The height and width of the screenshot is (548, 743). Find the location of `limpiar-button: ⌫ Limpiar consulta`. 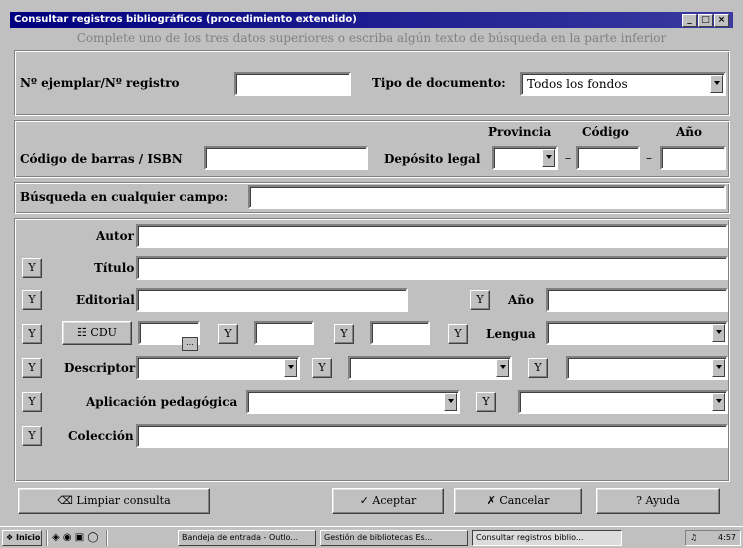

limpiar-button: ⌫ Limpiar consulta is located at coordinates (114, 501).